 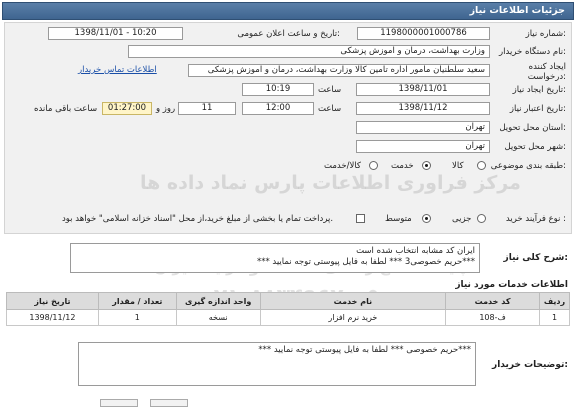 What do you see at coordinates (278, 89) in the screenshot?
I see `created-time-field: 10:19` at bounding box center [278, 89].